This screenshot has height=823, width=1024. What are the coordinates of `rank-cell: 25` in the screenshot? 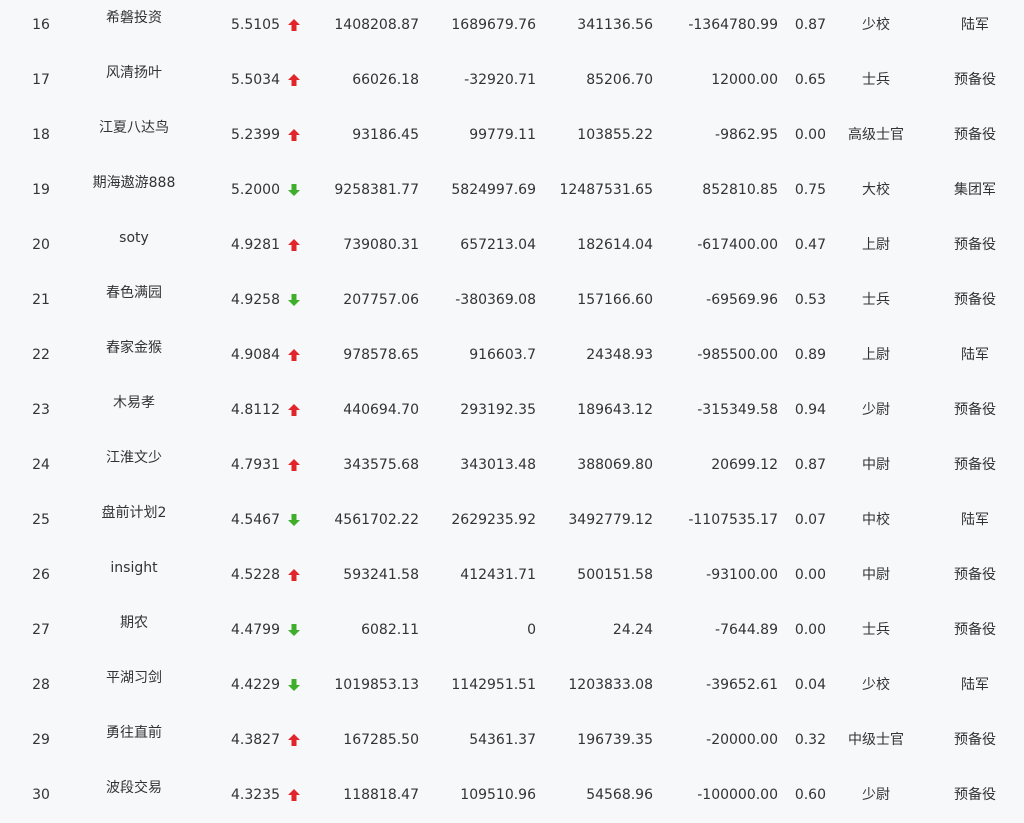 It's located at (41, 520).